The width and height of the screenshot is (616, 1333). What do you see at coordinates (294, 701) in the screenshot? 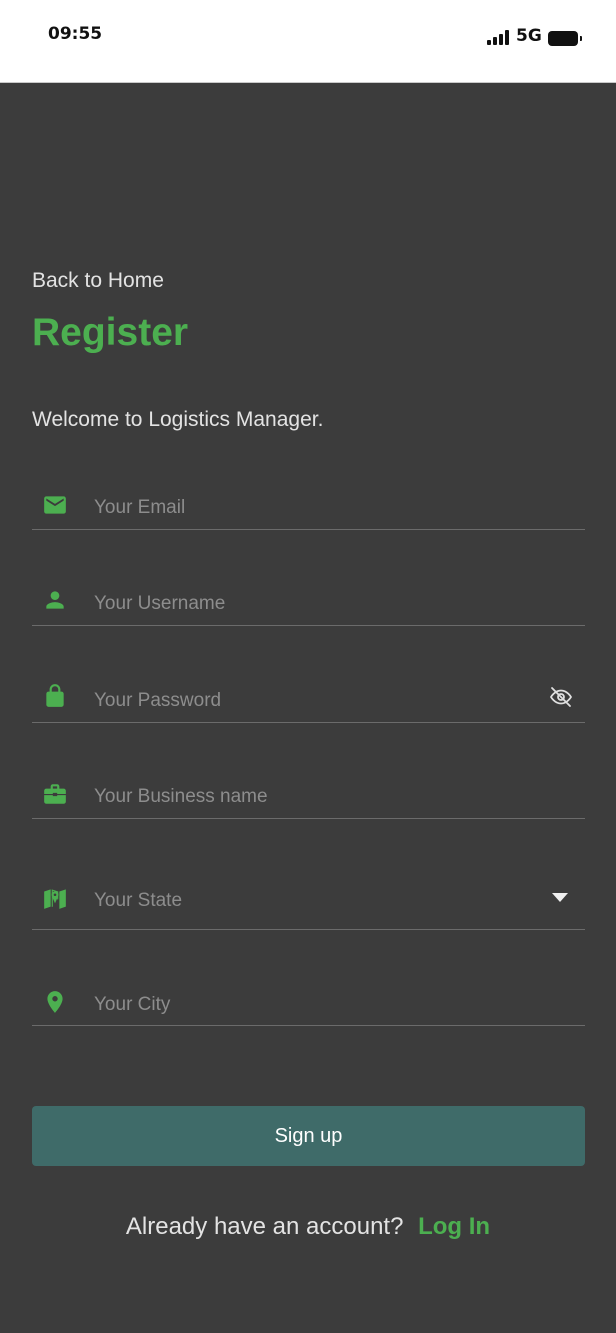
I see `password-input` at bounding box center [294, 701].